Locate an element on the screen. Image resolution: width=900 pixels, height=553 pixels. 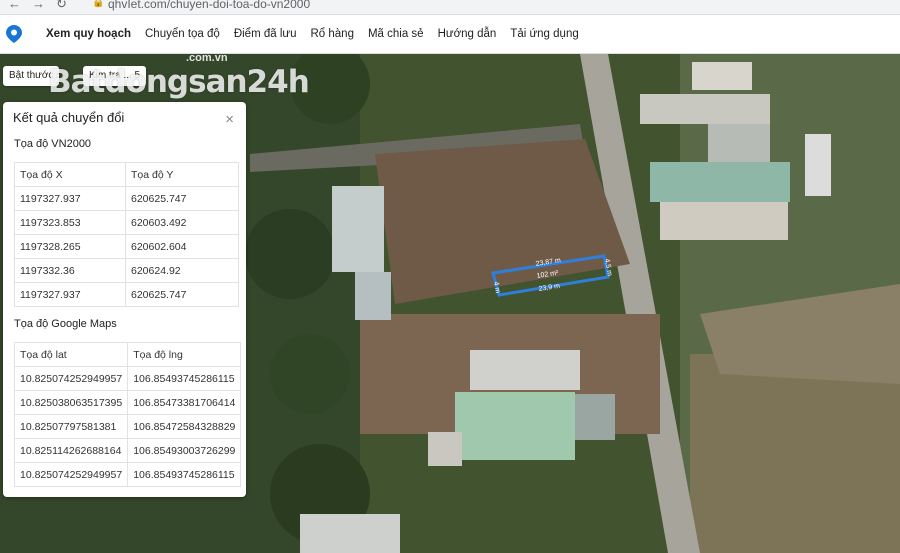
plot-bottom-dimension: 23,9 m is located at coordinates (549, 288).